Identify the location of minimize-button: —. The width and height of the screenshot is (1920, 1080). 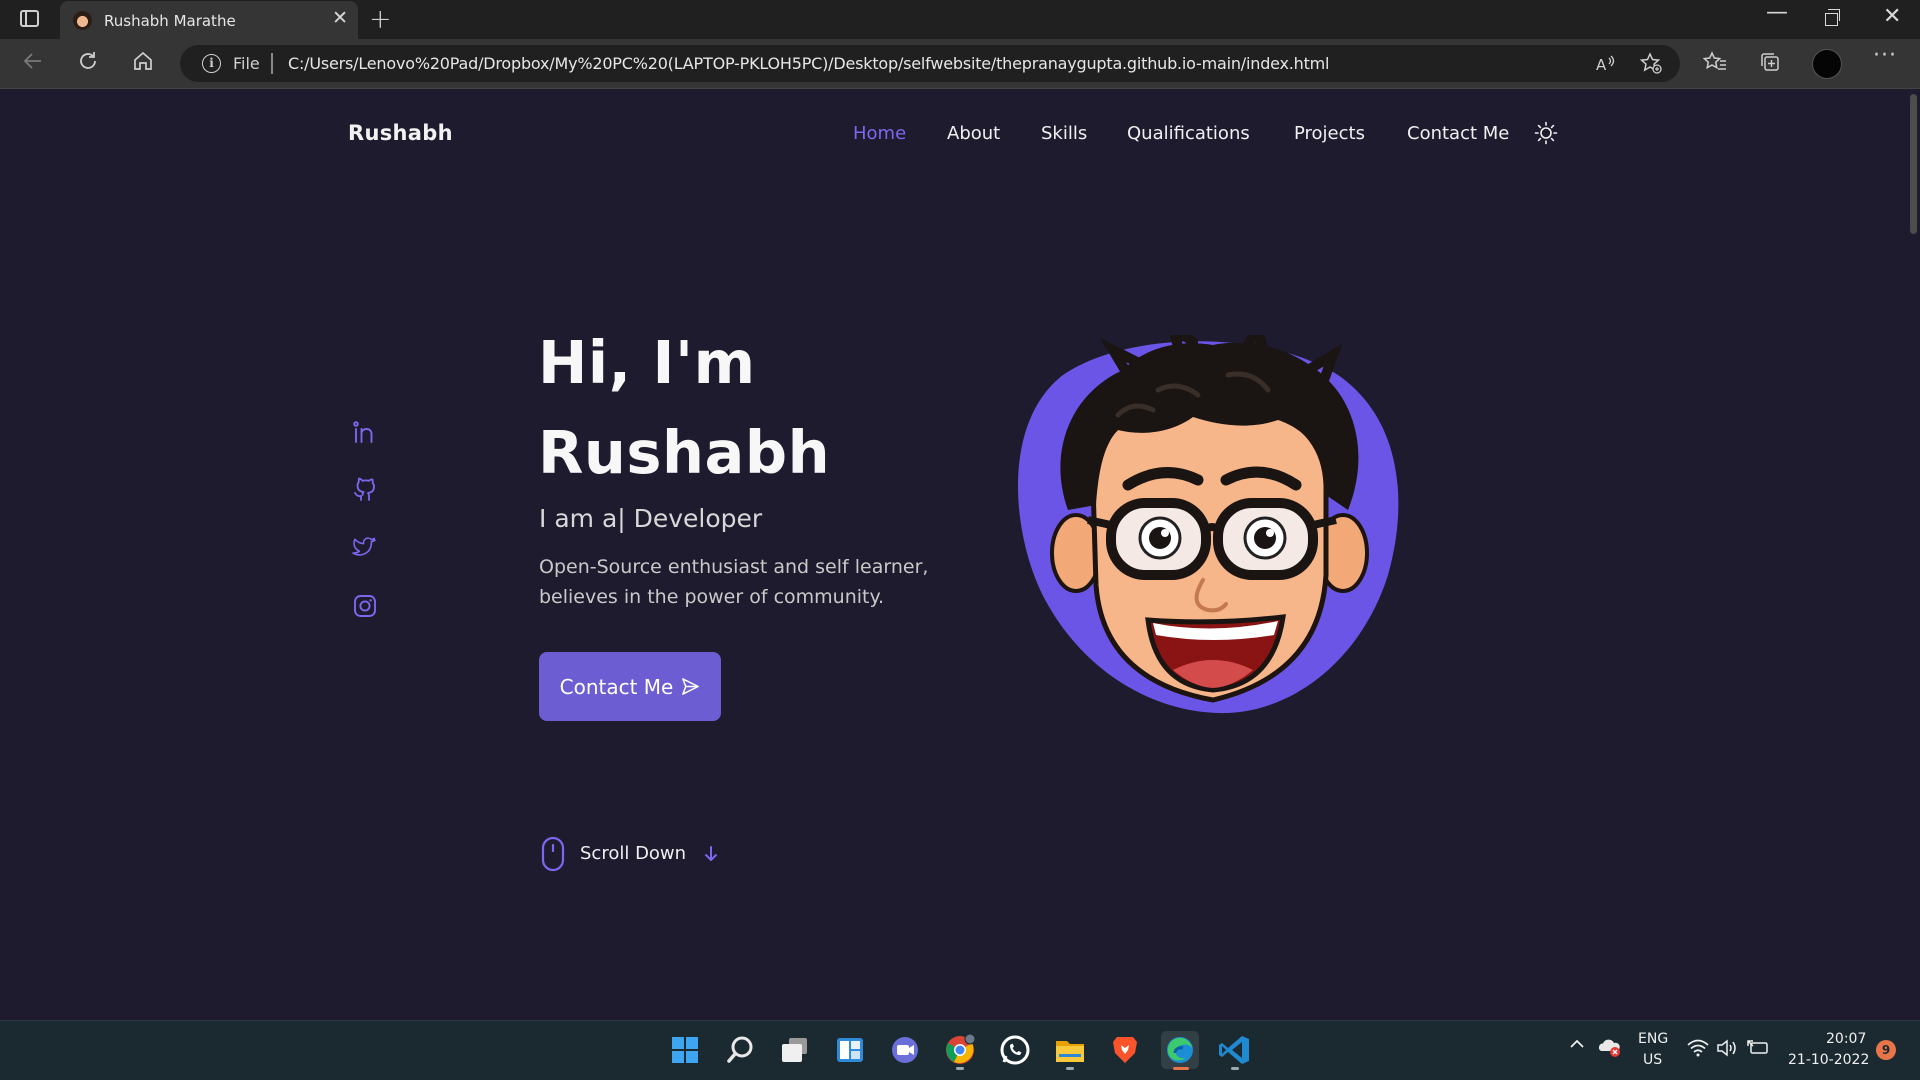
(1777, 12).